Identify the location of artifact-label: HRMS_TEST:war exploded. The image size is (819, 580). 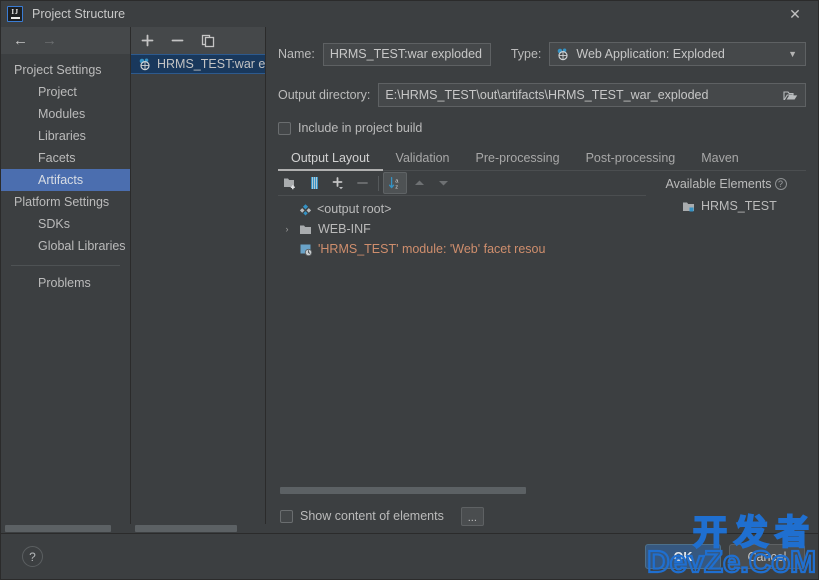
(211, 64).